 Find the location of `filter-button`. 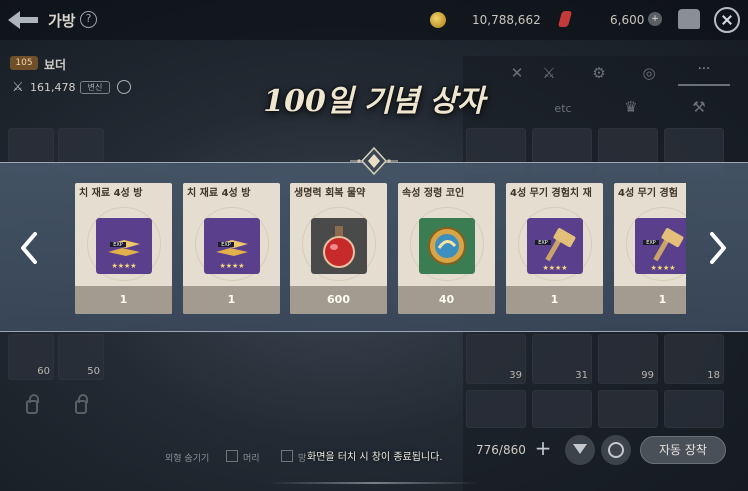

filter-button is located at coordinates (580, 450).